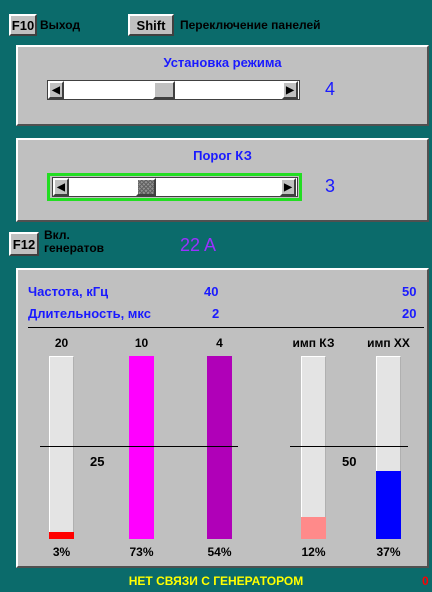 The width and height of the screenshot is (432, 592). What do you see at coordinates (216, 313) in the screenshot?
I see `duration-value: 2` at bounding box center [216, 313].